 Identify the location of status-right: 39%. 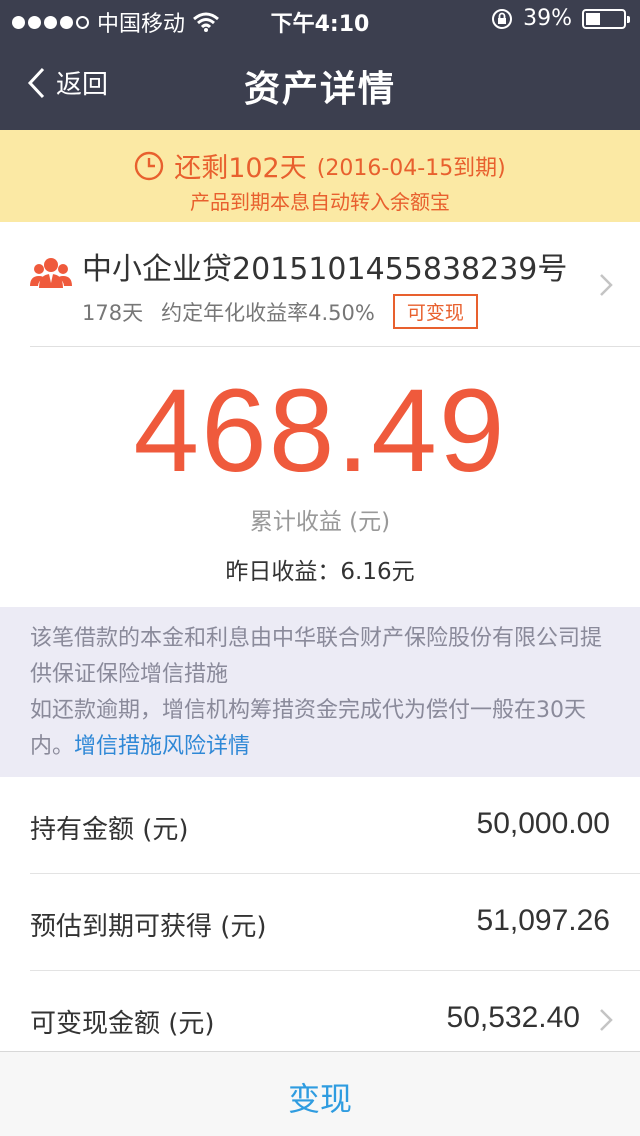
(560, 18).